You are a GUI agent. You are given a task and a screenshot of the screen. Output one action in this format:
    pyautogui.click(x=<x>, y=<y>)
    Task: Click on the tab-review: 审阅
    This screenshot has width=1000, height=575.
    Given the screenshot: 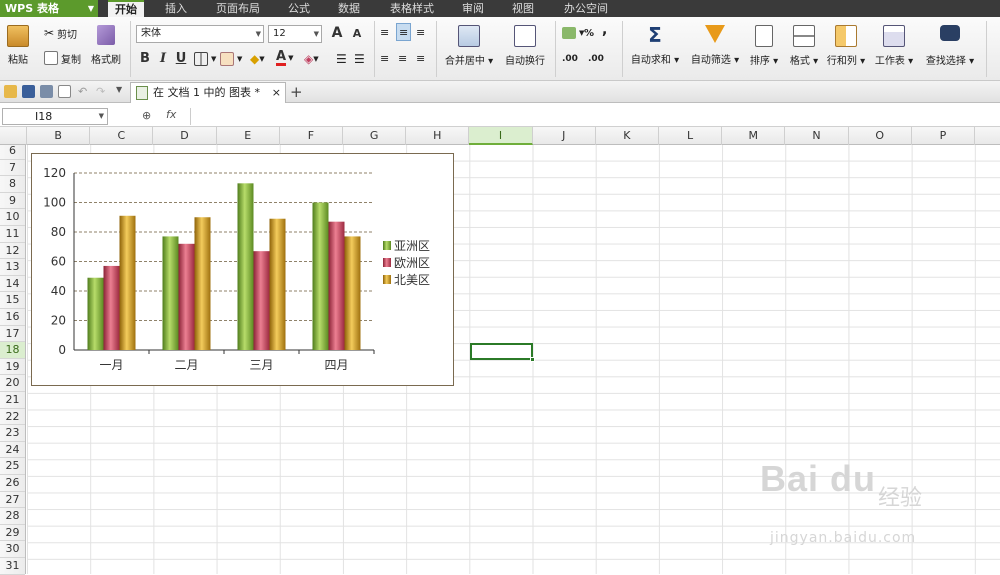 What is the action you would take?
    pyautogui.click(x=473, y=8)
    